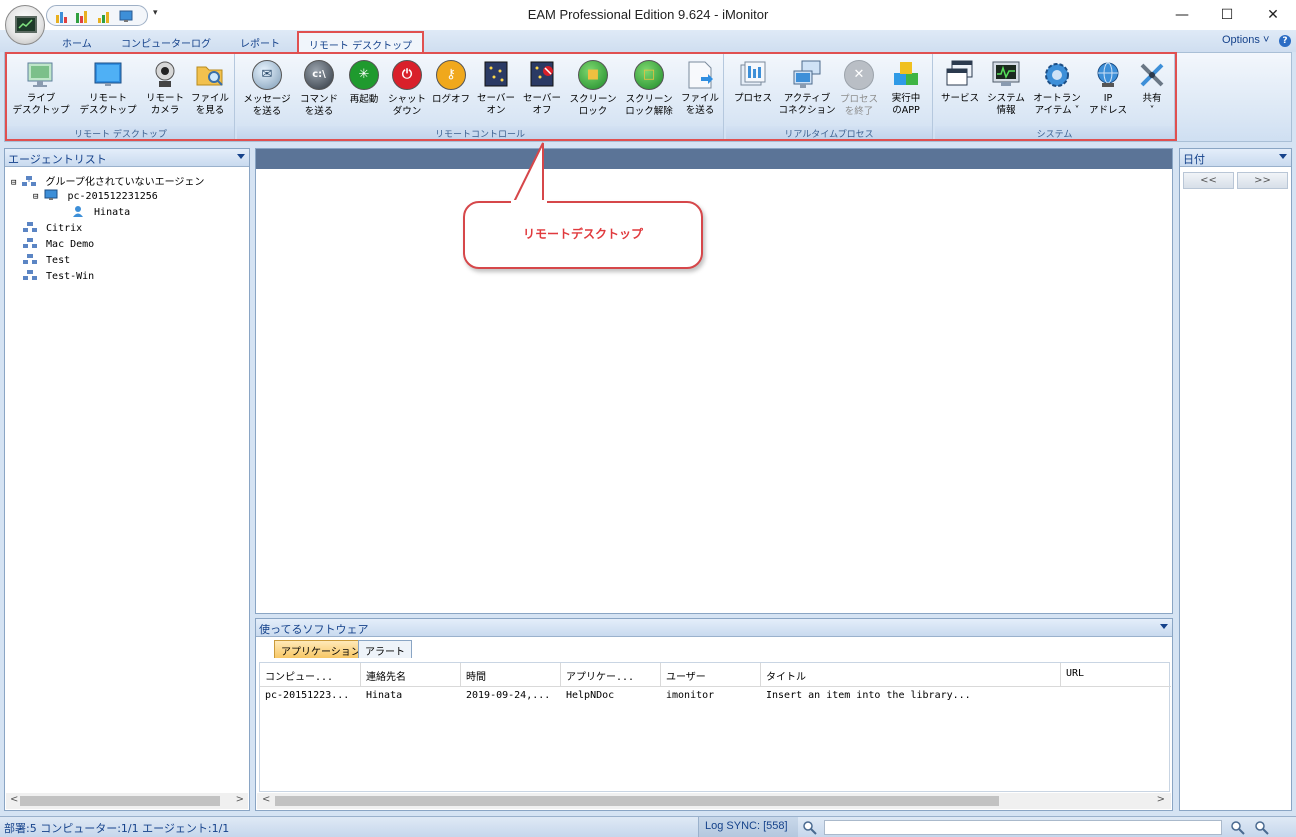  Describe the element at coordinates (511, 675) in the screenshot. I see `column-header-time: 時間` at that location.